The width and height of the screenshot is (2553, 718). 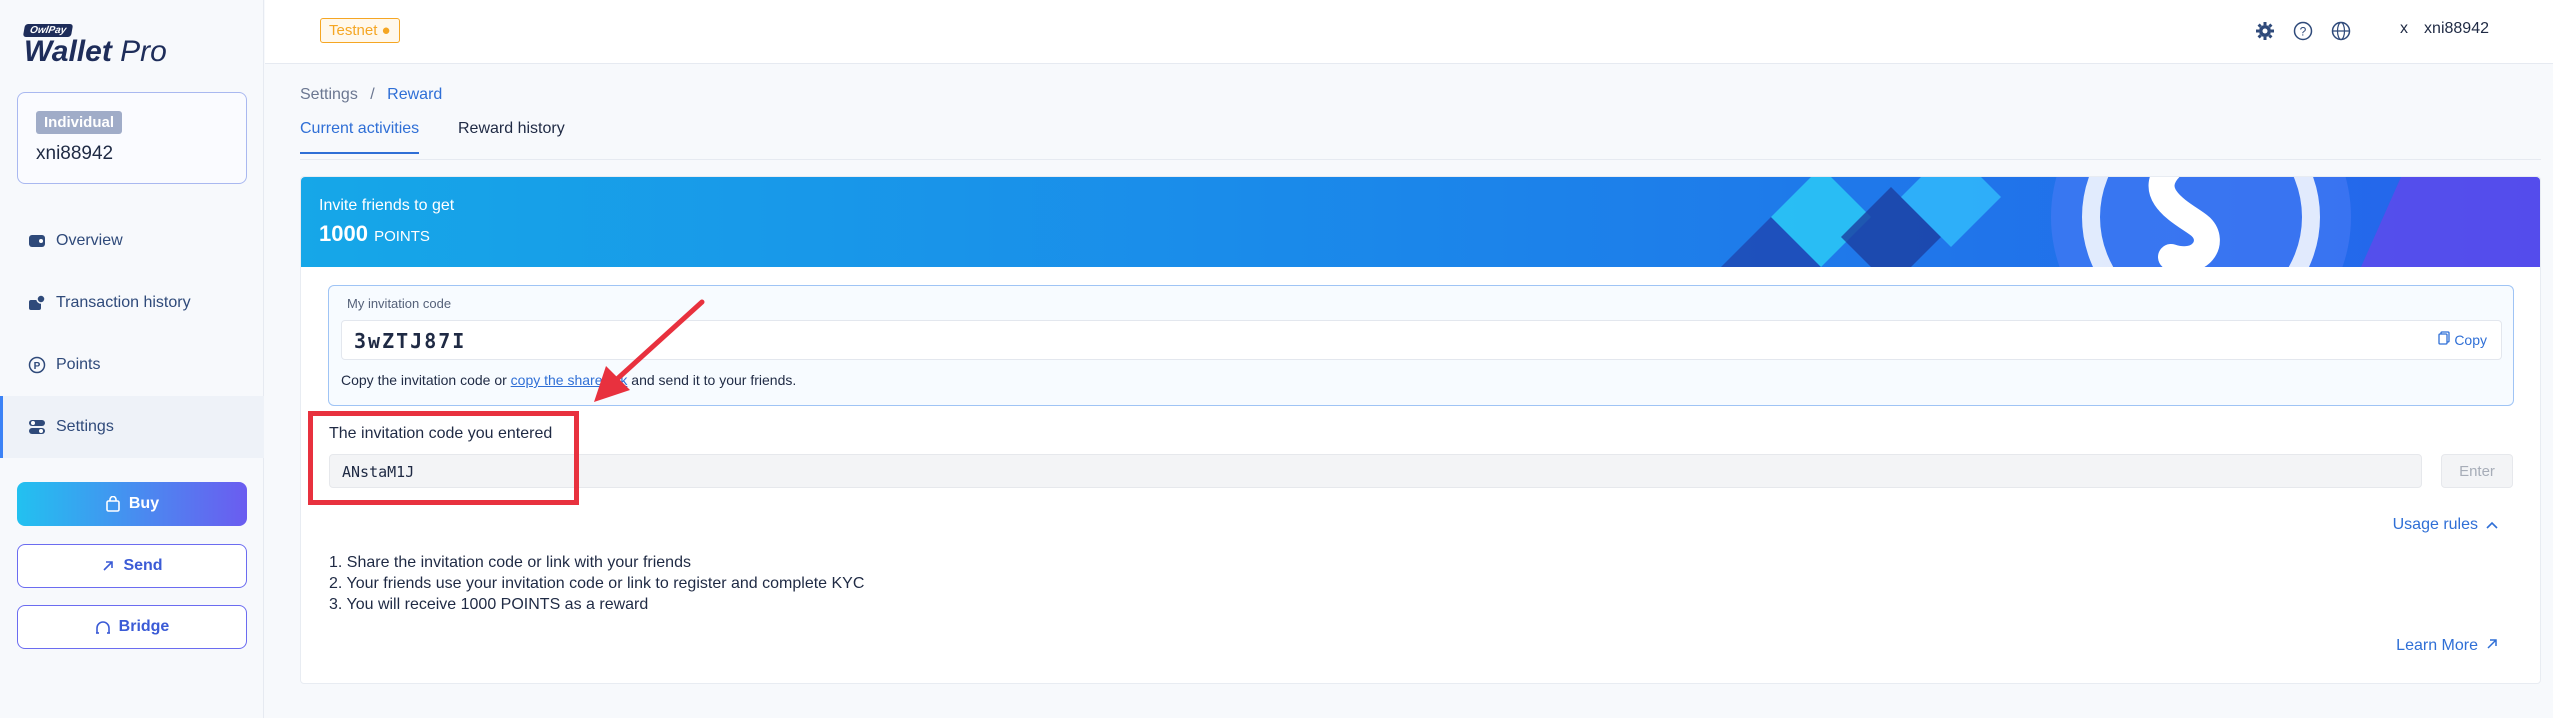 I want to click on banner-amount: 1000 POINTS, so click(x=374, y=234).